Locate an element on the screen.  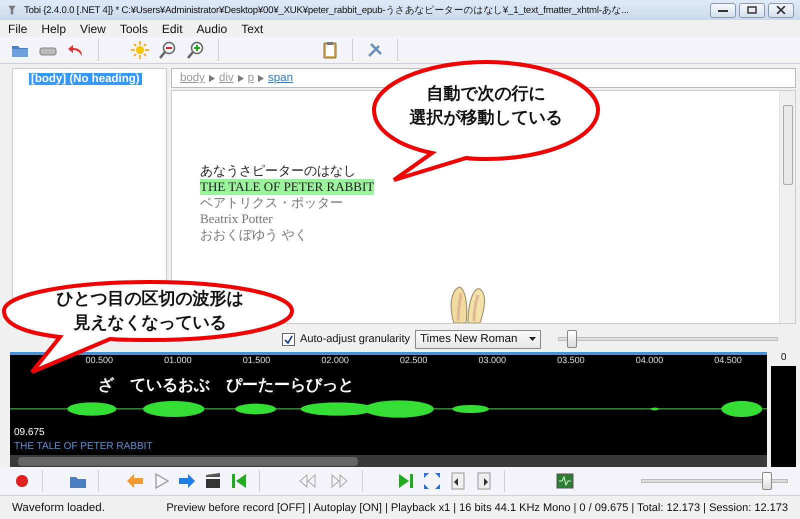
time-tick: 03.500 is located at coordinates (571, 361).